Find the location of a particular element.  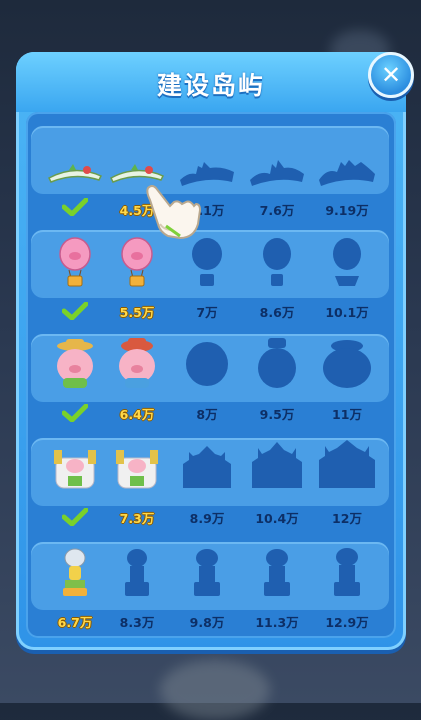

item-2-5: 10.1万 is located at coordinates (347, 277).